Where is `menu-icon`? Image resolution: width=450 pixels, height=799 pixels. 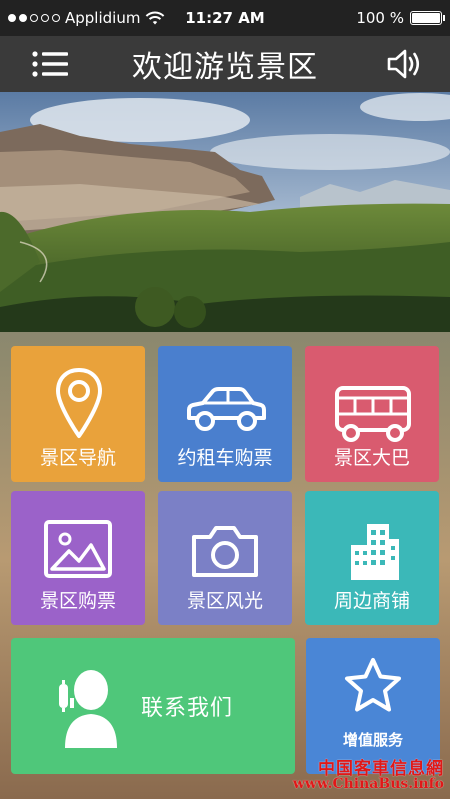 menu-icon is located at coordinates (50, 64).